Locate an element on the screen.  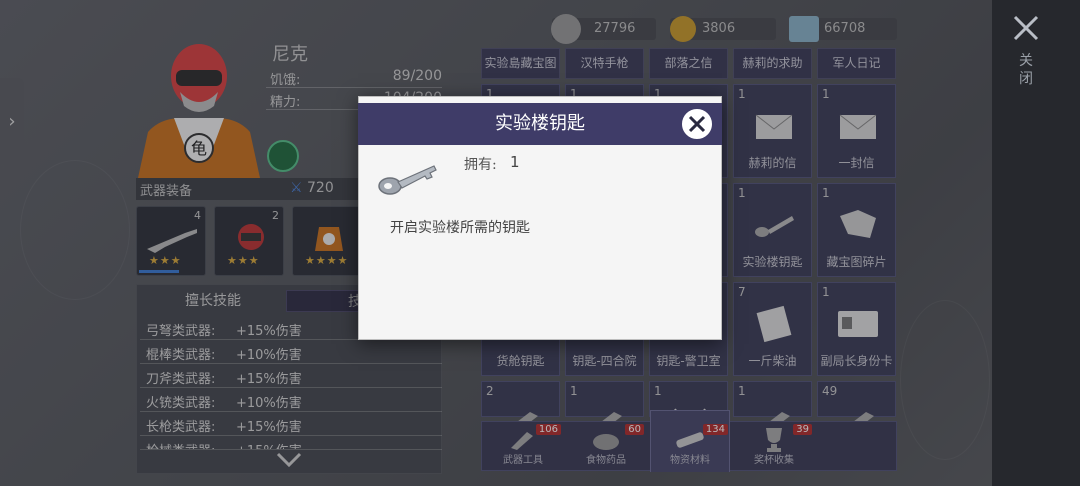
key-icon is located at coordinates (407, 180).